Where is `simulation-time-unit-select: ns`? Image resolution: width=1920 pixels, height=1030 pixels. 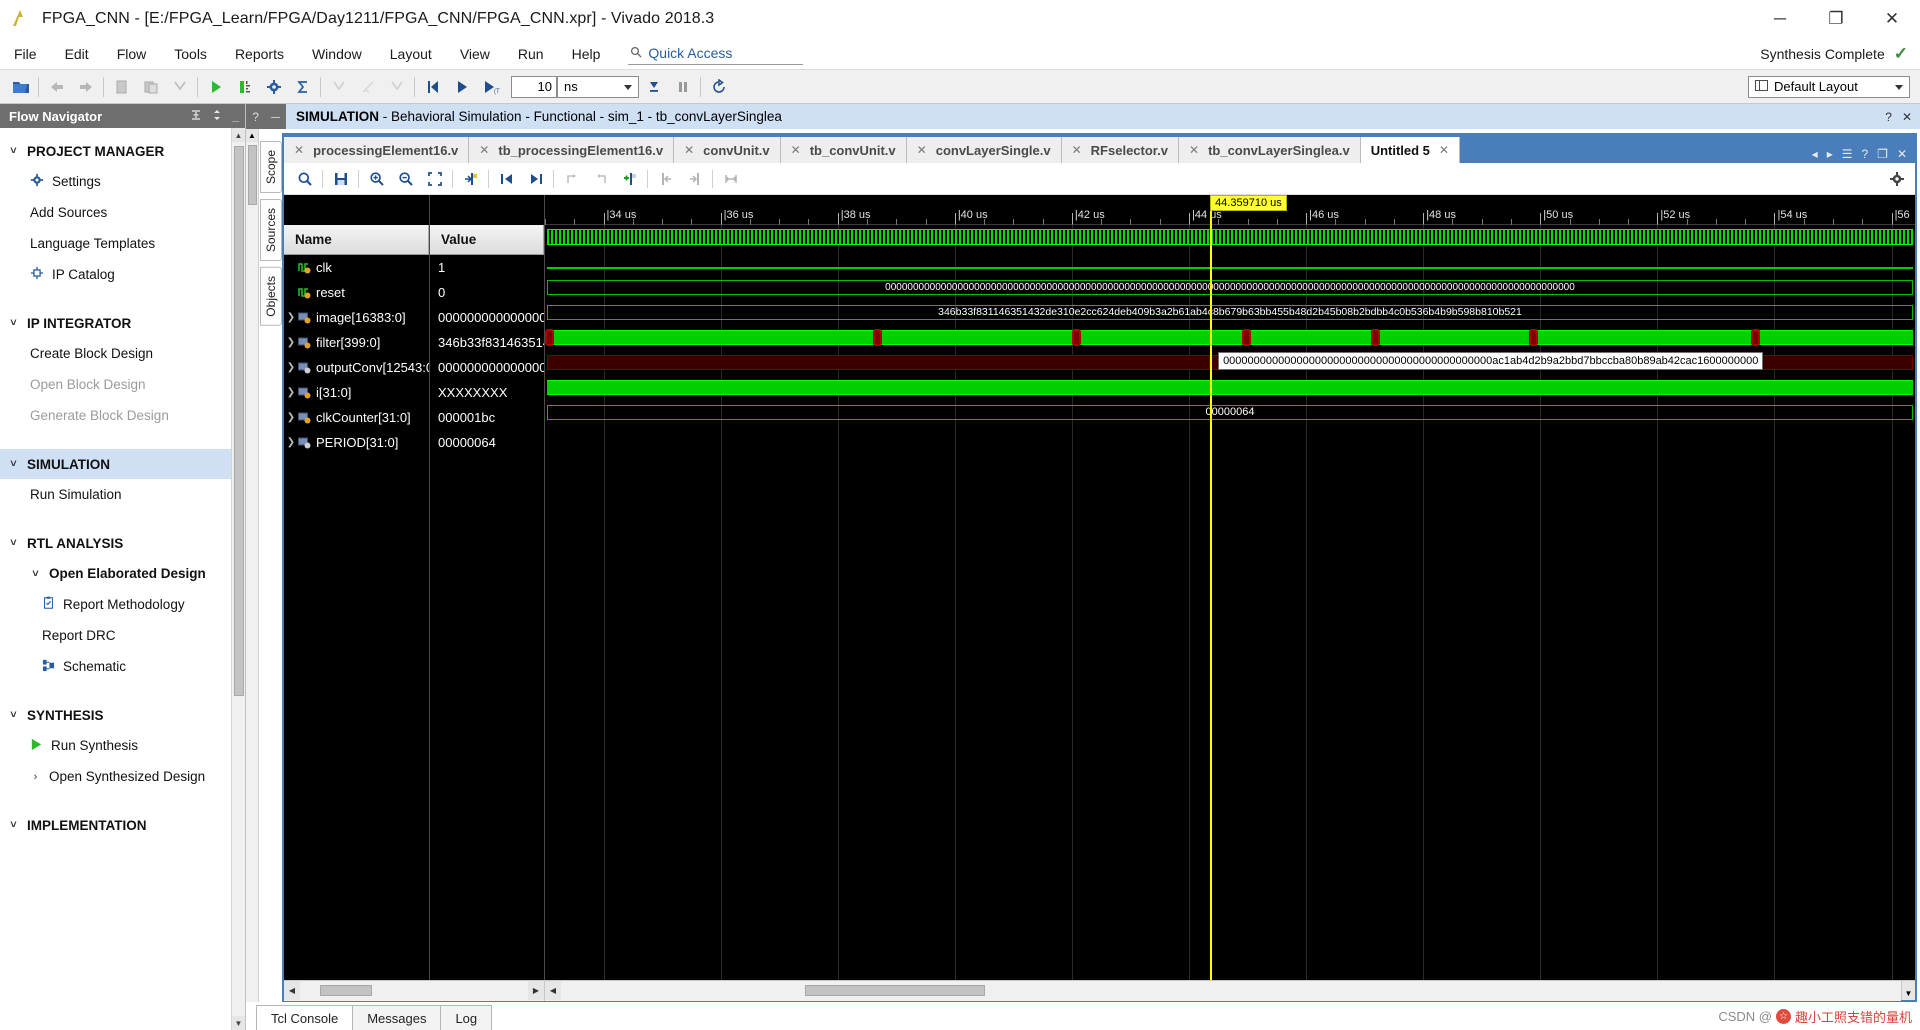 simulation-time-unit-select: ns is located at coordinates (598, 86).